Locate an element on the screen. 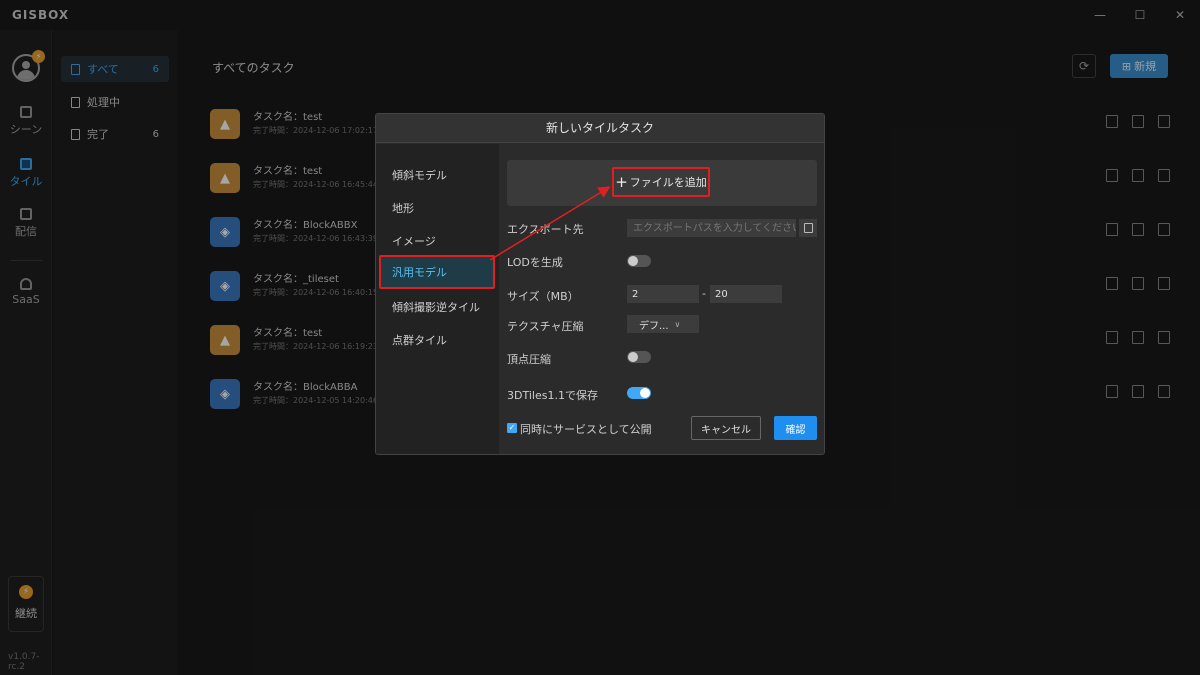 The height and width of the screenshot is (675, 1200). export-path-input is located at coordinates (711, 228).